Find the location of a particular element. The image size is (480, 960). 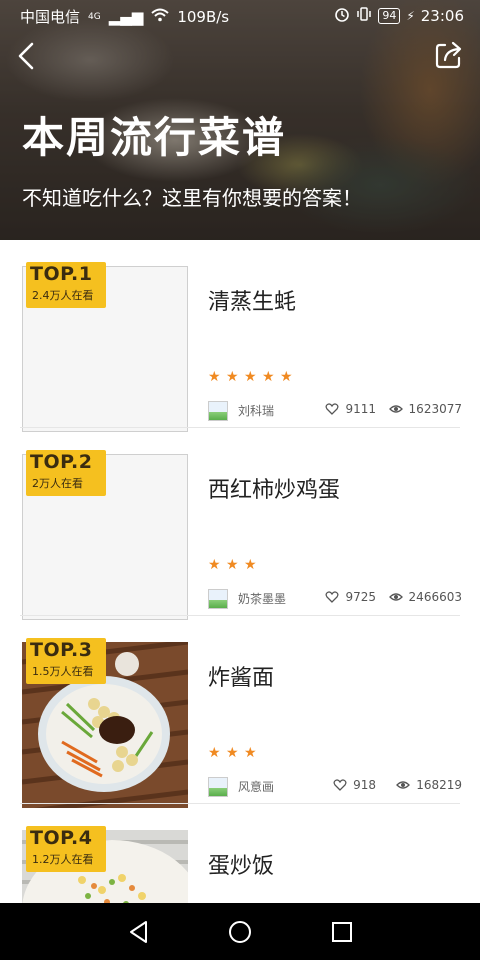

rank-label: TOP.4 is located at coordinates (61, 838).